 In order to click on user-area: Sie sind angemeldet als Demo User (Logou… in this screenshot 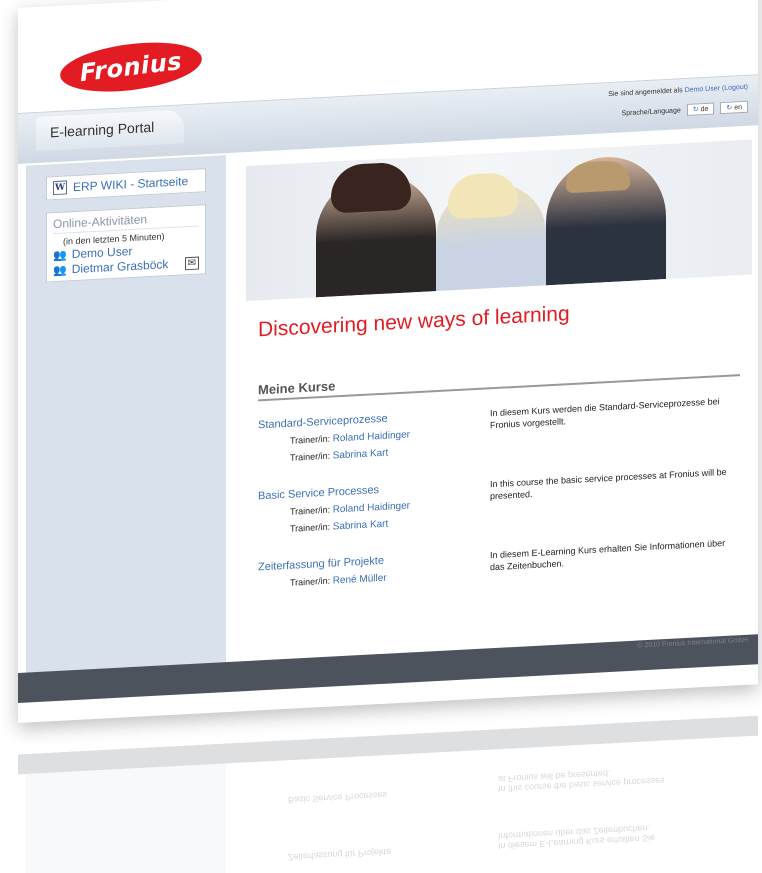, I will do `click(678, 102)`.